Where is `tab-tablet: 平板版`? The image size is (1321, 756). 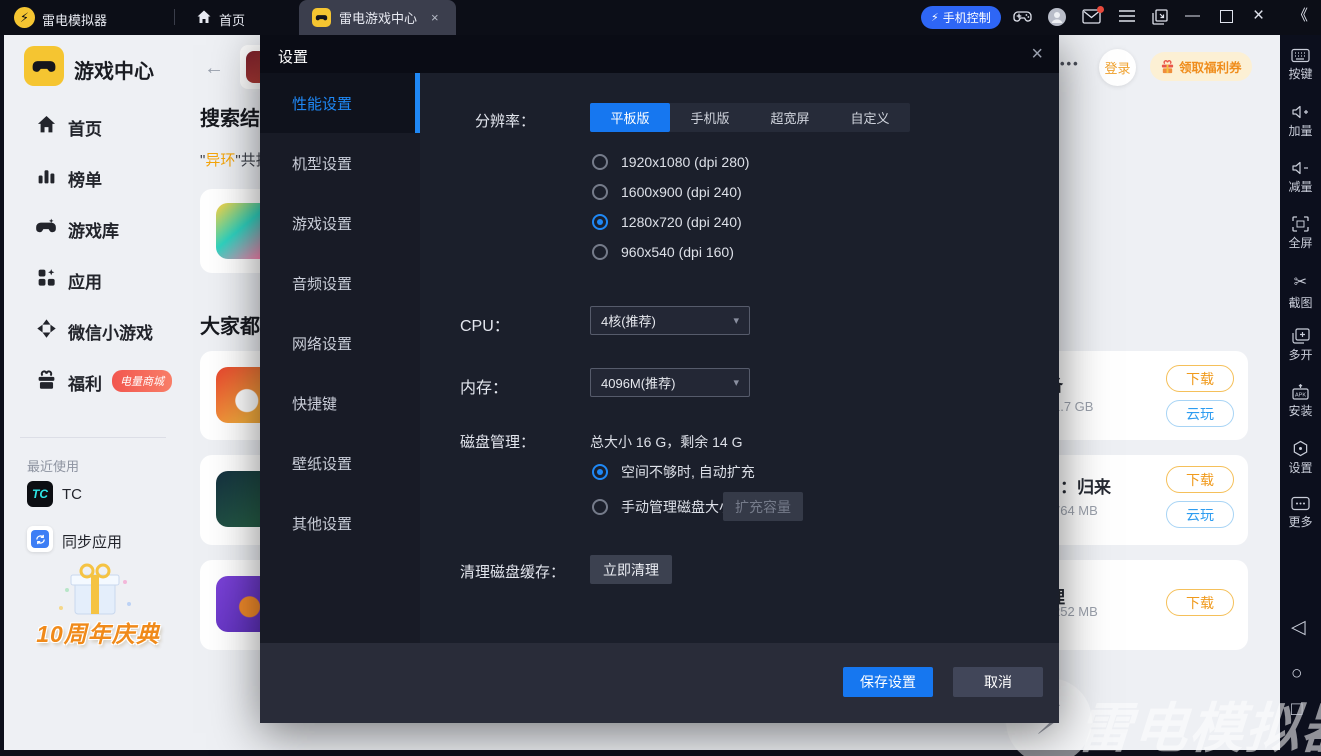 tab-tablet: 平板版 is located at coordinates (630, 117).